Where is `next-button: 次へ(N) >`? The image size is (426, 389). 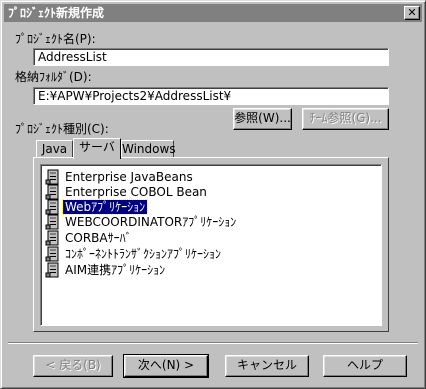 next-button: 次へ(N) > is located at coordinates (166, 366).